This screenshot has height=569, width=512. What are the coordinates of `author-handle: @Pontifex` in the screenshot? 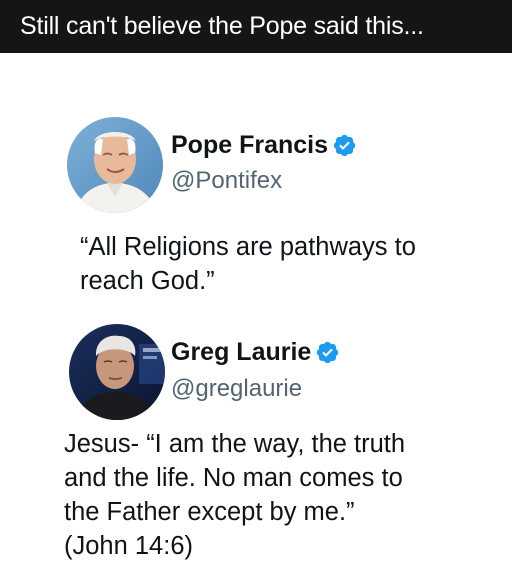 It's located at (226, 181).